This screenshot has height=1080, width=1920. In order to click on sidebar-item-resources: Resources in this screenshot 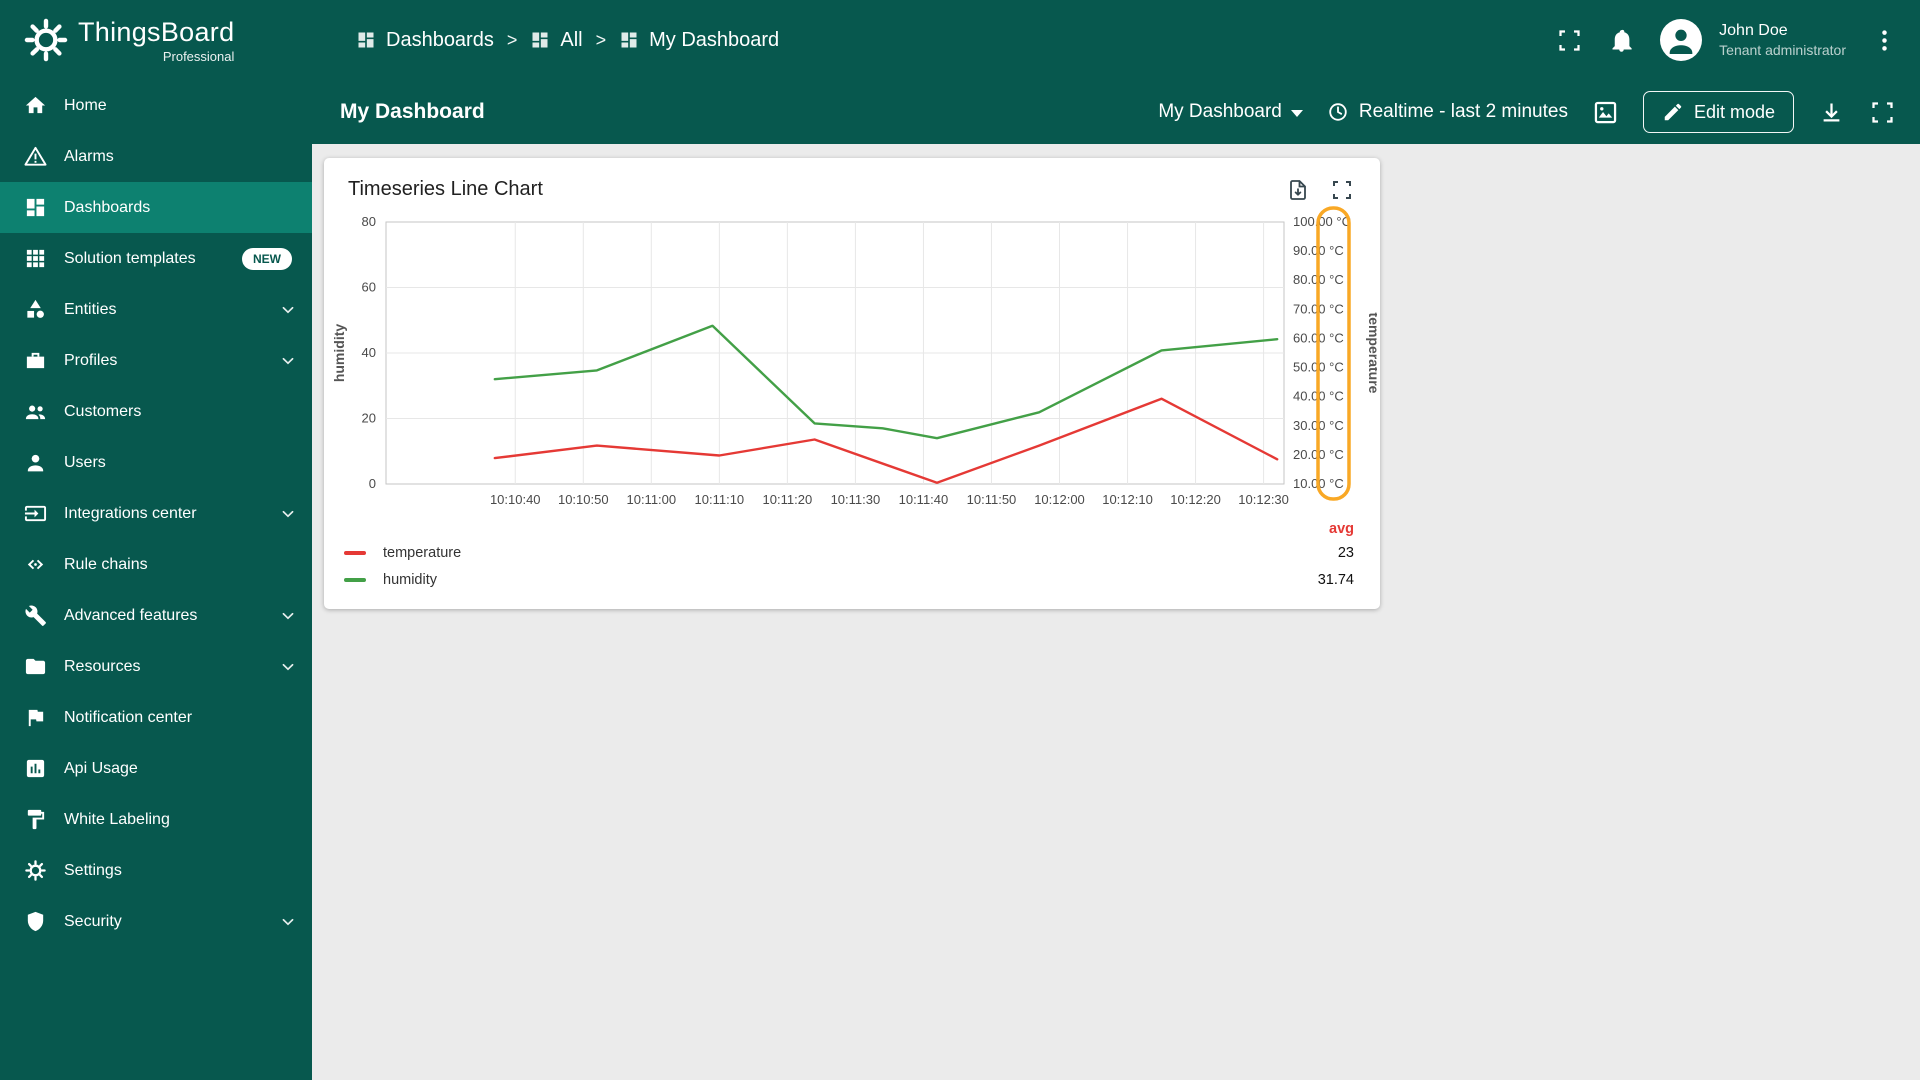, I will do `click(156, 666)`.